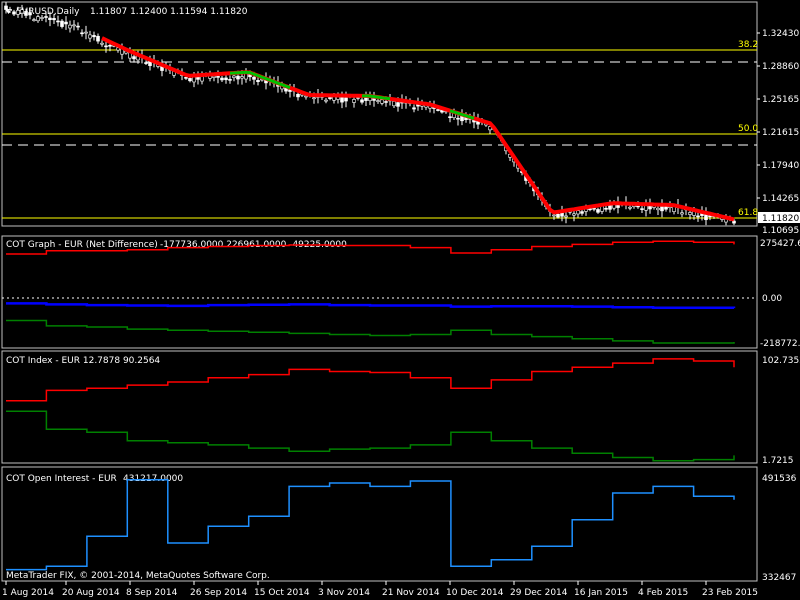  What do you see at coordinates (152, 593) in the screenshot?
I see `x-tick-label: 8 Sep 2014` at bounding box center [152, 593].